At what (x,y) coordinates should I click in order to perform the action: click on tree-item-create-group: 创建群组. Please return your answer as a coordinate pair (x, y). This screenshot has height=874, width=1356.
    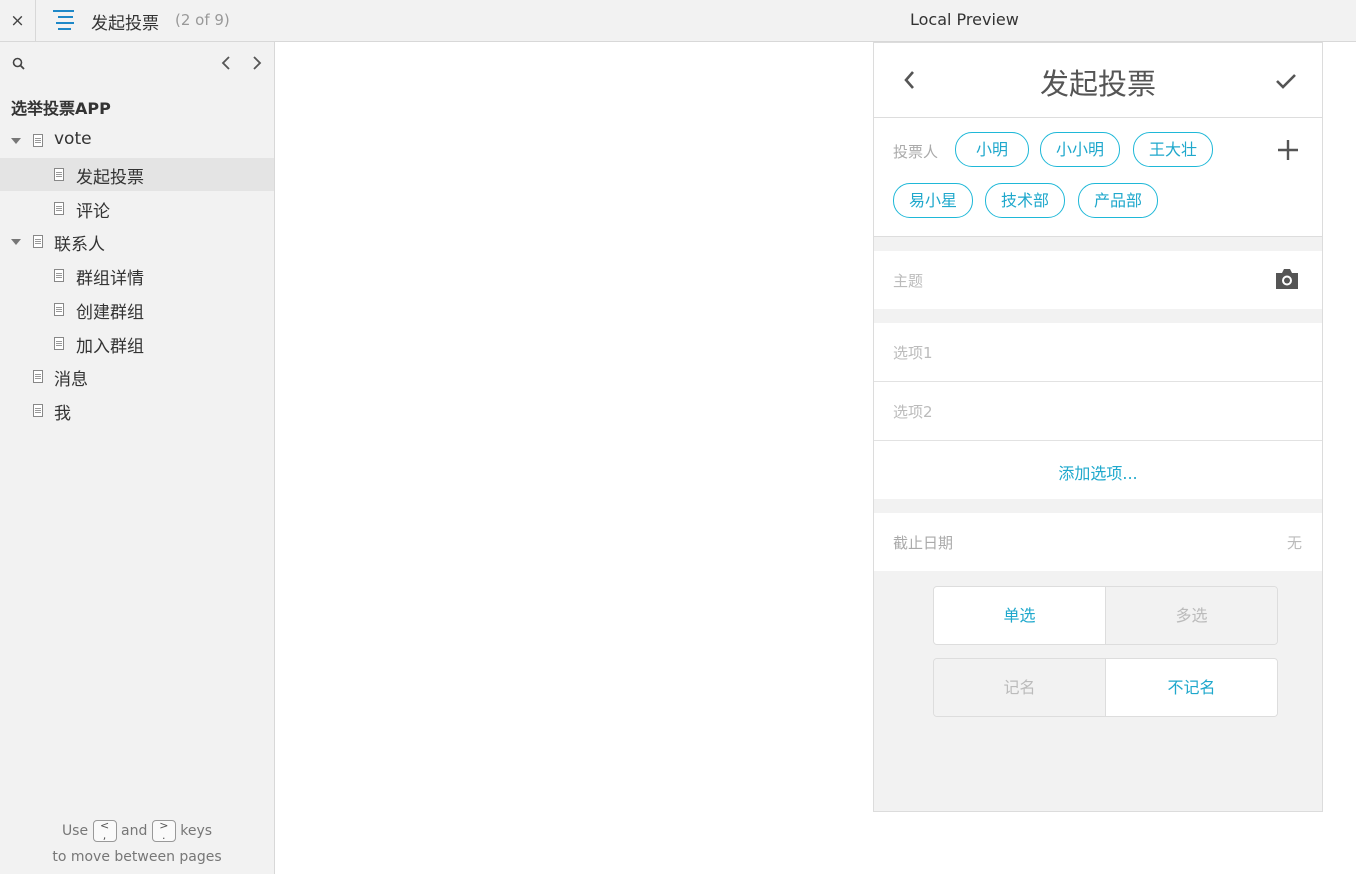
    Looking at the image, I should click on (137, 309).